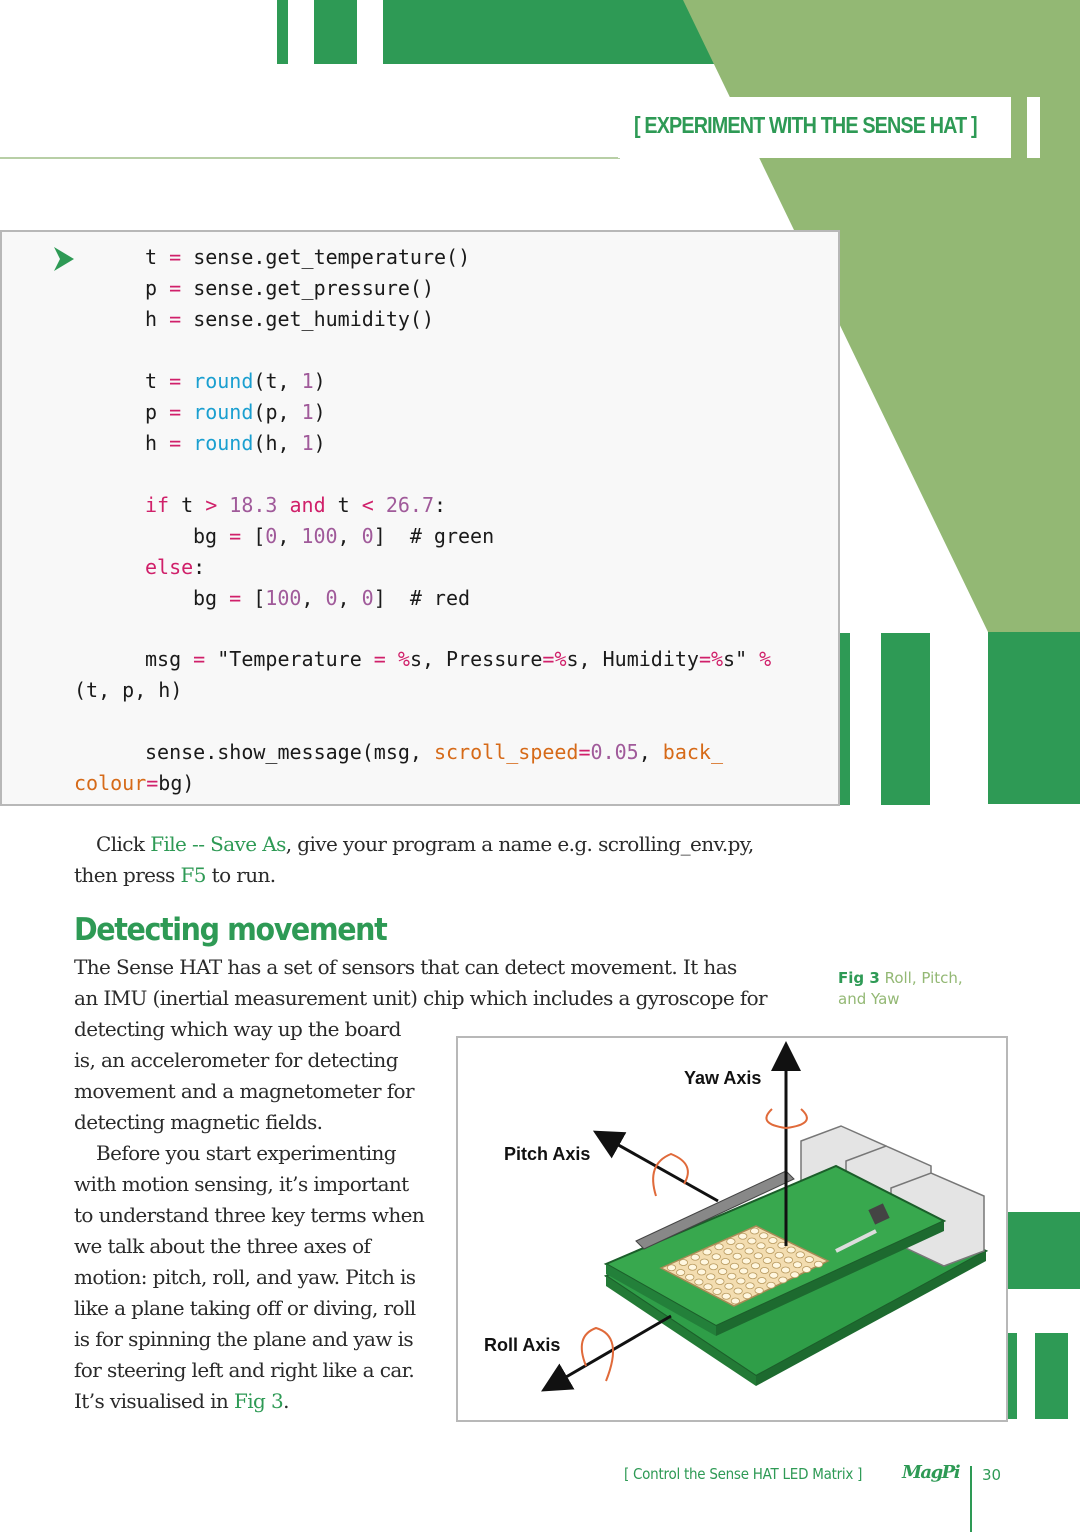  I want to click on text-line: Before you start experimenting, so click(246, 1153).